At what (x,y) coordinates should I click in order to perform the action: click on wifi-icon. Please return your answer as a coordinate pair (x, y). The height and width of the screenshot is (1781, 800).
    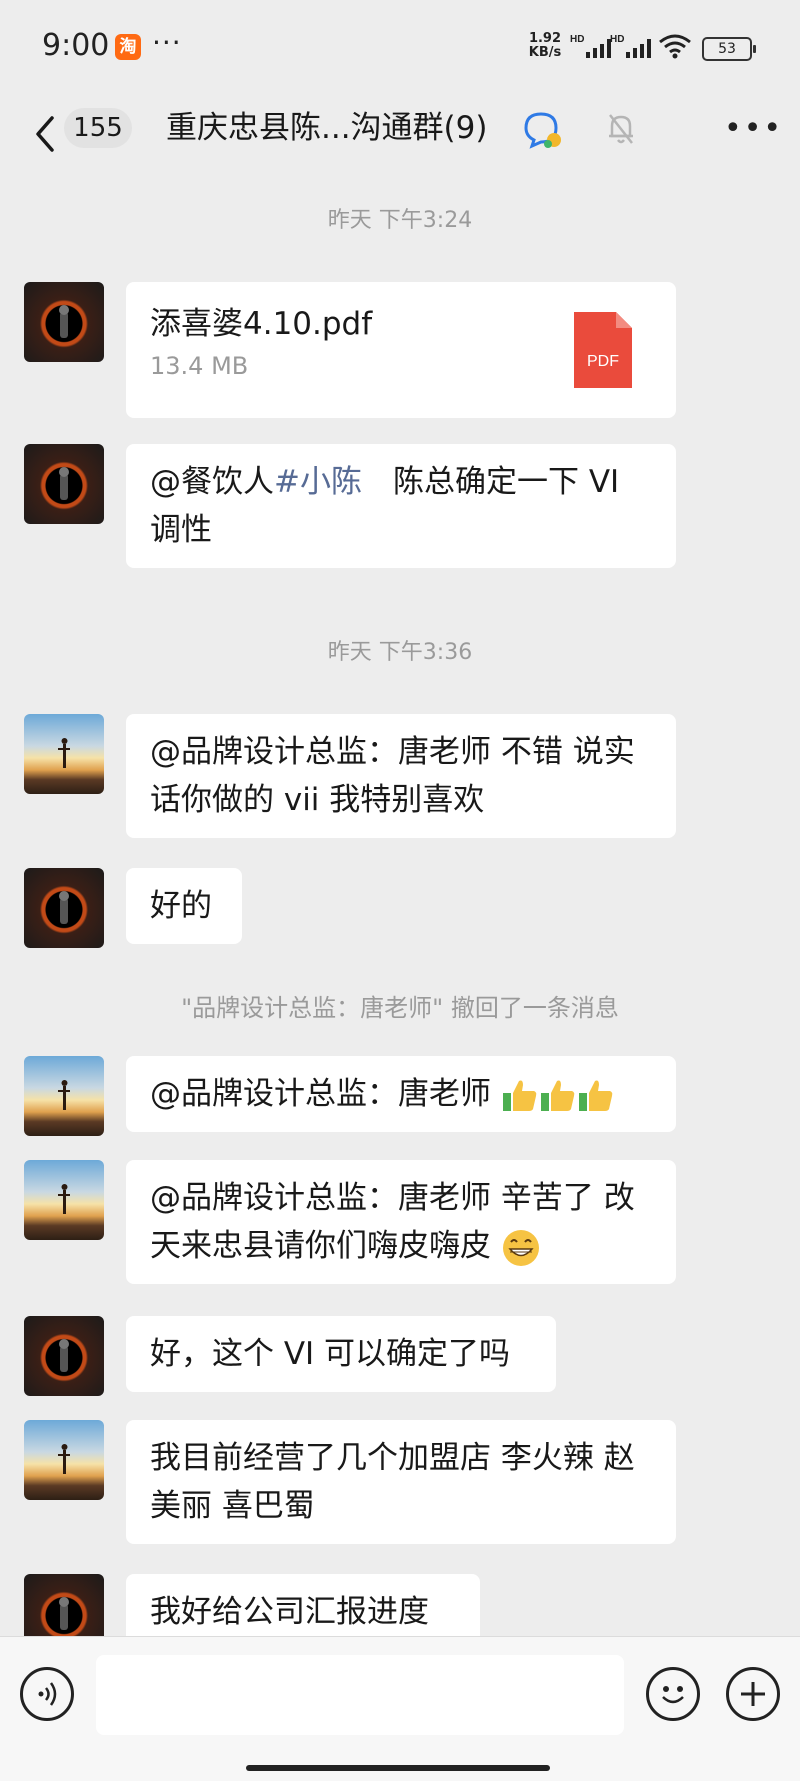
    Looking at the image, I should click on (675, 46).